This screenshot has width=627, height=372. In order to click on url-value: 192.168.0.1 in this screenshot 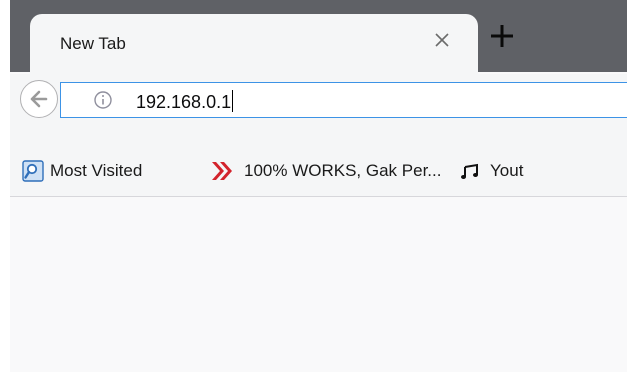, I will do `click(184, 102)`.